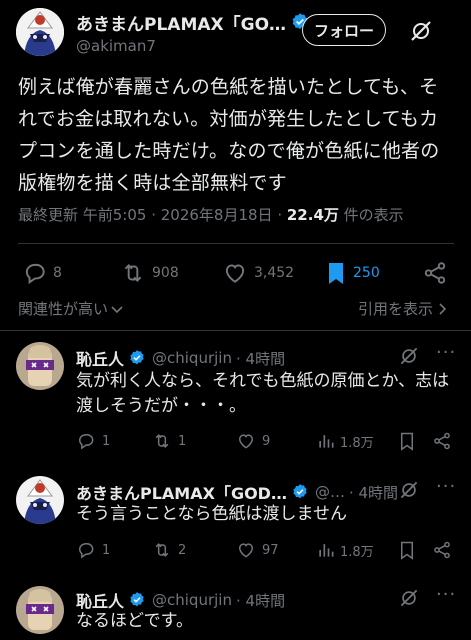  What do you see at coordinates (57, 273) in the screenshot?
I see `reply-count: 8` at bounding box center [57, 273].